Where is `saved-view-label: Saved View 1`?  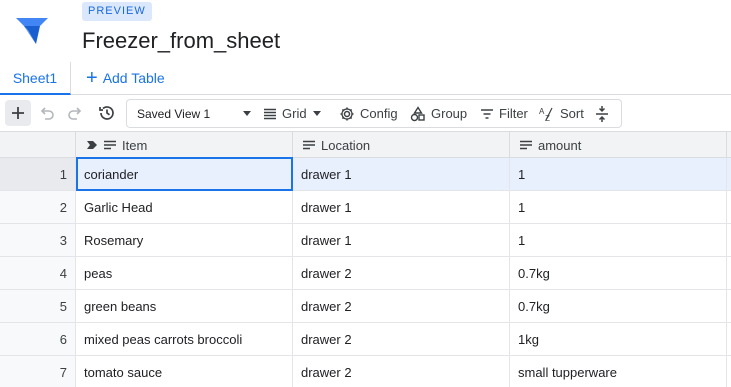
saved-view-label: Saved View 1 is located at coordinates (174, 113).